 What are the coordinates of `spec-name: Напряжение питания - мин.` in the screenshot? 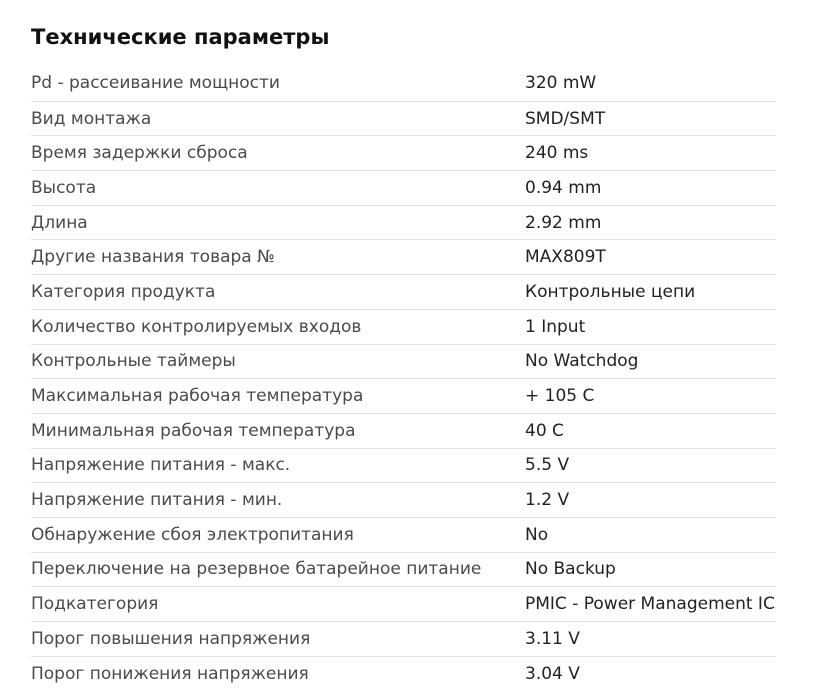 It's located at (157, 500).